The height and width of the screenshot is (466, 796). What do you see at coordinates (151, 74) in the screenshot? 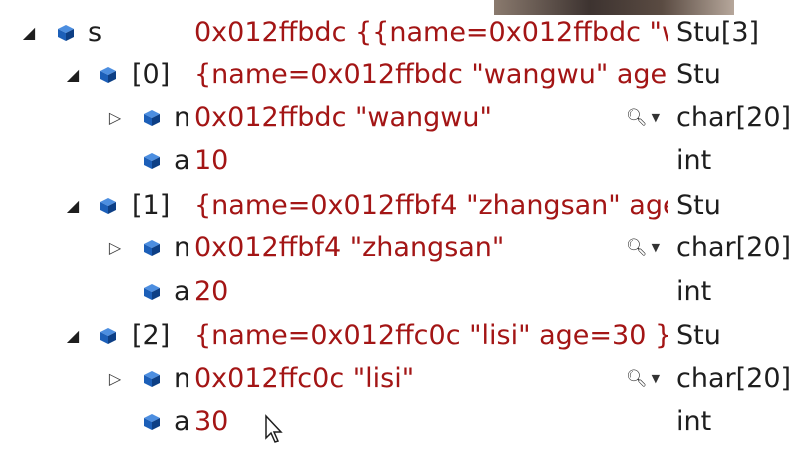
I see `variable-name: [0]` at bounding box center [151, 74].